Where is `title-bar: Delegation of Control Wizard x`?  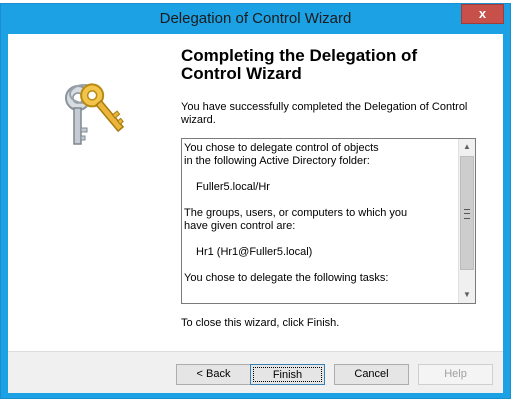 title-bar: Delegation of Control Wizard x is located at coordinates (255, 19).